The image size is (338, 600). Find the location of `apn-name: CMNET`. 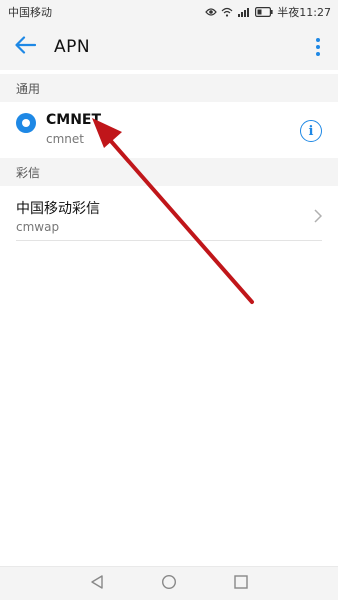

apn-name: CMNET is located at coordinates (74, 120).